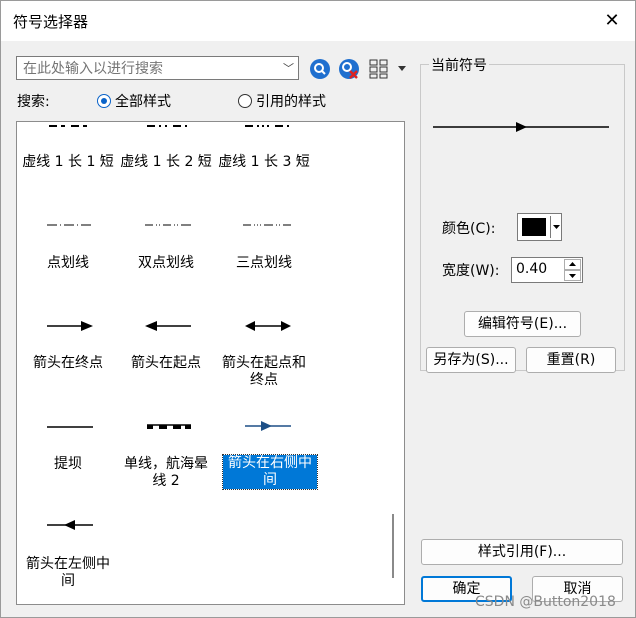 Image resolution: width=636 pixels, height=618 pixels. Describe the element at coordinates (534, 227) in the screenshot. I see `color-swatch-fill` at that location.